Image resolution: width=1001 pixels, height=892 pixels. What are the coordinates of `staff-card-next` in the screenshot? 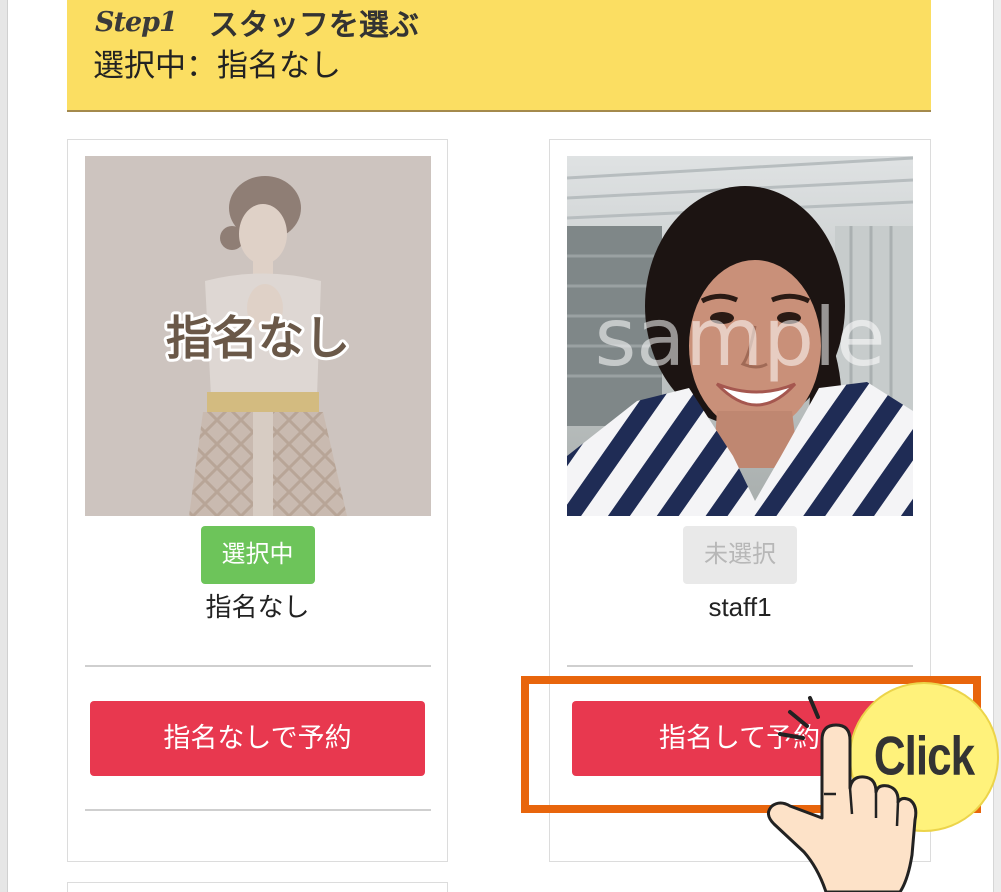 It's located at (257, 887).